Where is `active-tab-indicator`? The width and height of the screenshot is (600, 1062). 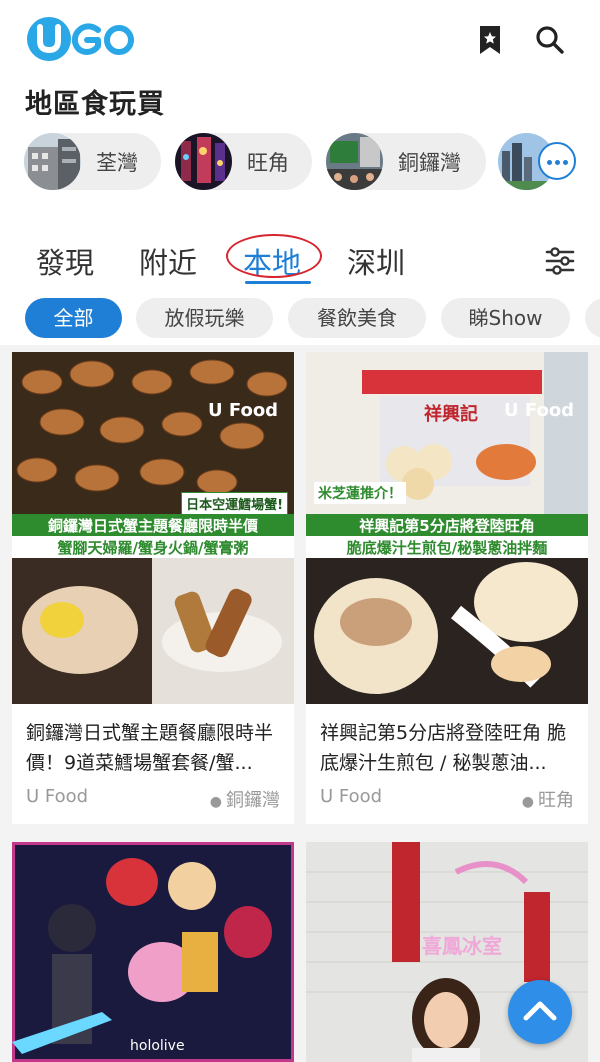 active-tab-indicator is located at coordinates (278, 282).